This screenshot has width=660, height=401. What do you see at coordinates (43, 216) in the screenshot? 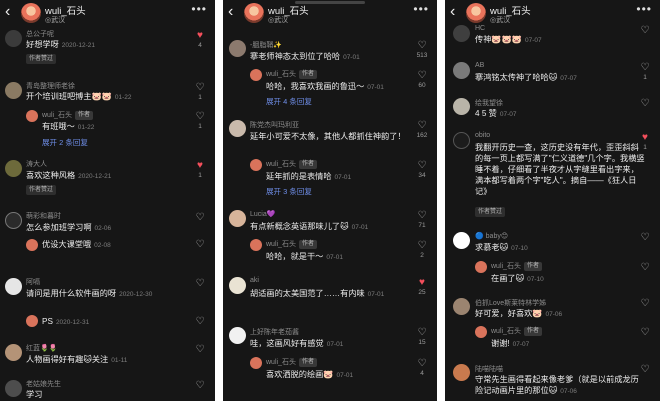
I see `comment-author: 萌彩和暮时` at bounding box center [43, 216].